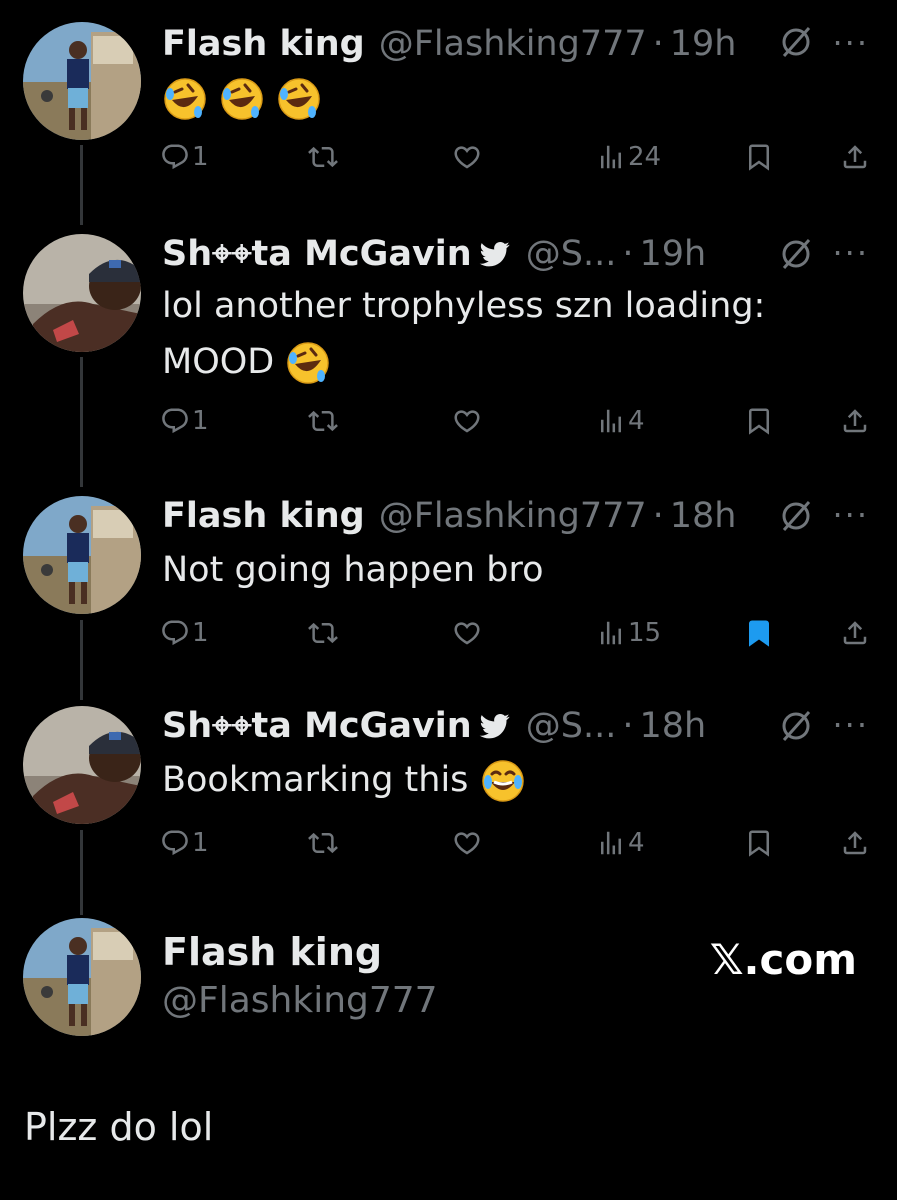  I want to click on tweet-header: Flash king @Flashking777 · 19h, so click(474, 44).